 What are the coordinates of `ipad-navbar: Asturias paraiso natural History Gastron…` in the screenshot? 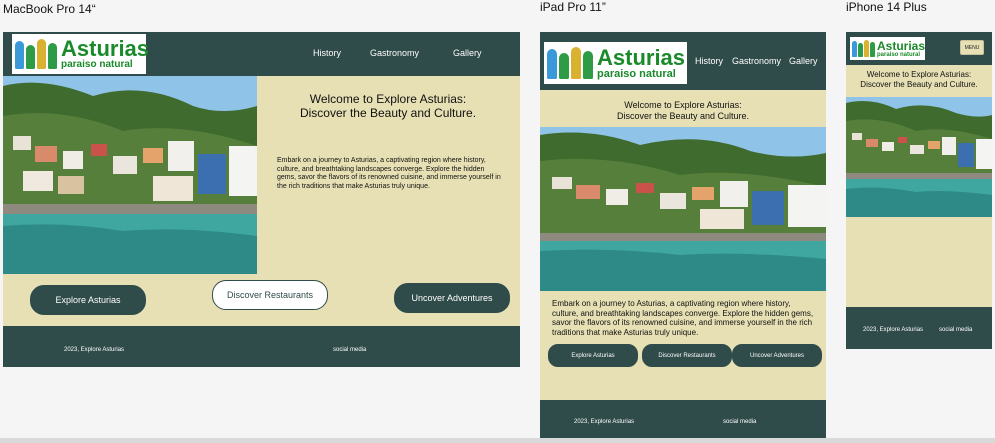 It's located at (683, 61).